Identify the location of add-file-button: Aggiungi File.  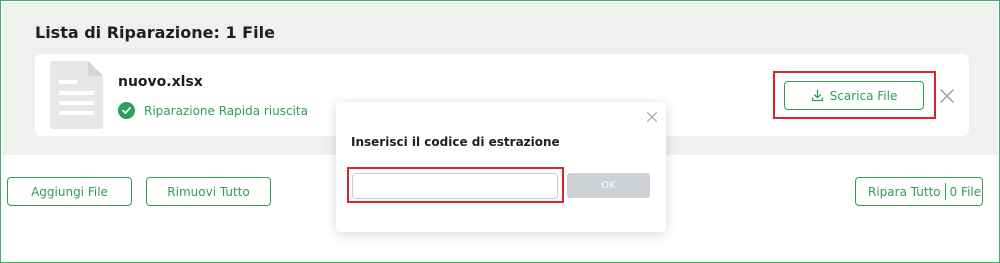
(69, 191).